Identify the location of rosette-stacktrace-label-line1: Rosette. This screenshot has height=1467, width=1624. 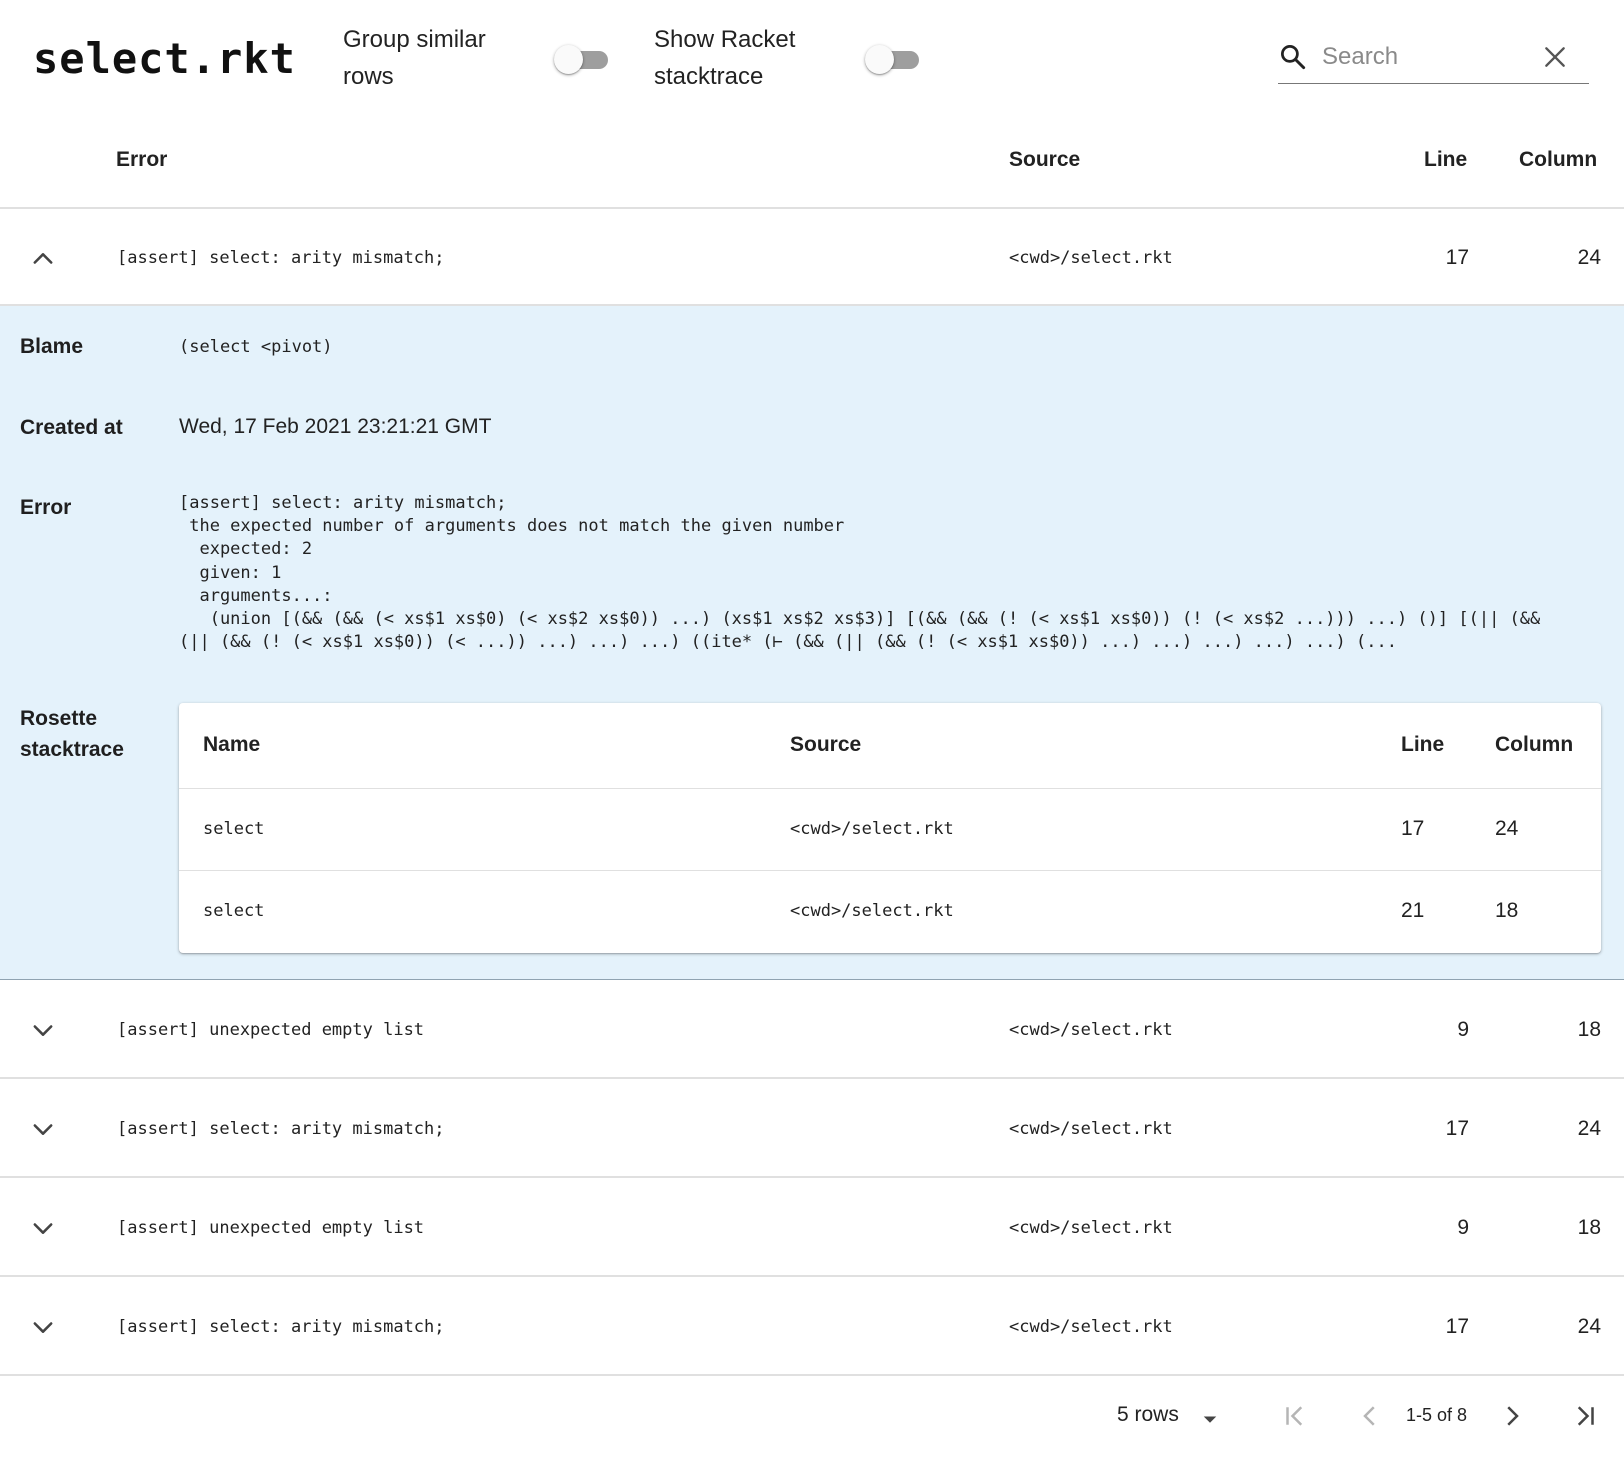
(59, 718).